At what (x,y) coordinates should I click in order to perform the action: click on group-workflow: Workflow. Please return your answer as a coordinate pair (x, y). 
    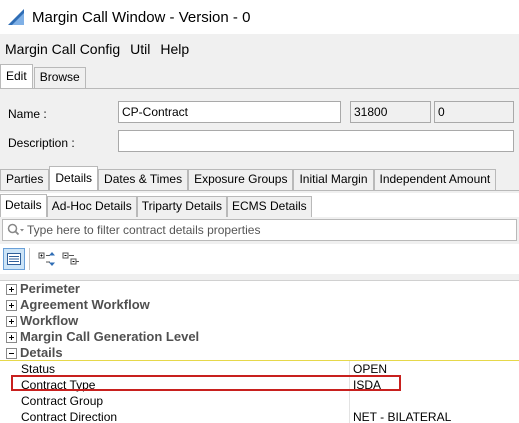
    Looking at the image, I should click on (259, 321).